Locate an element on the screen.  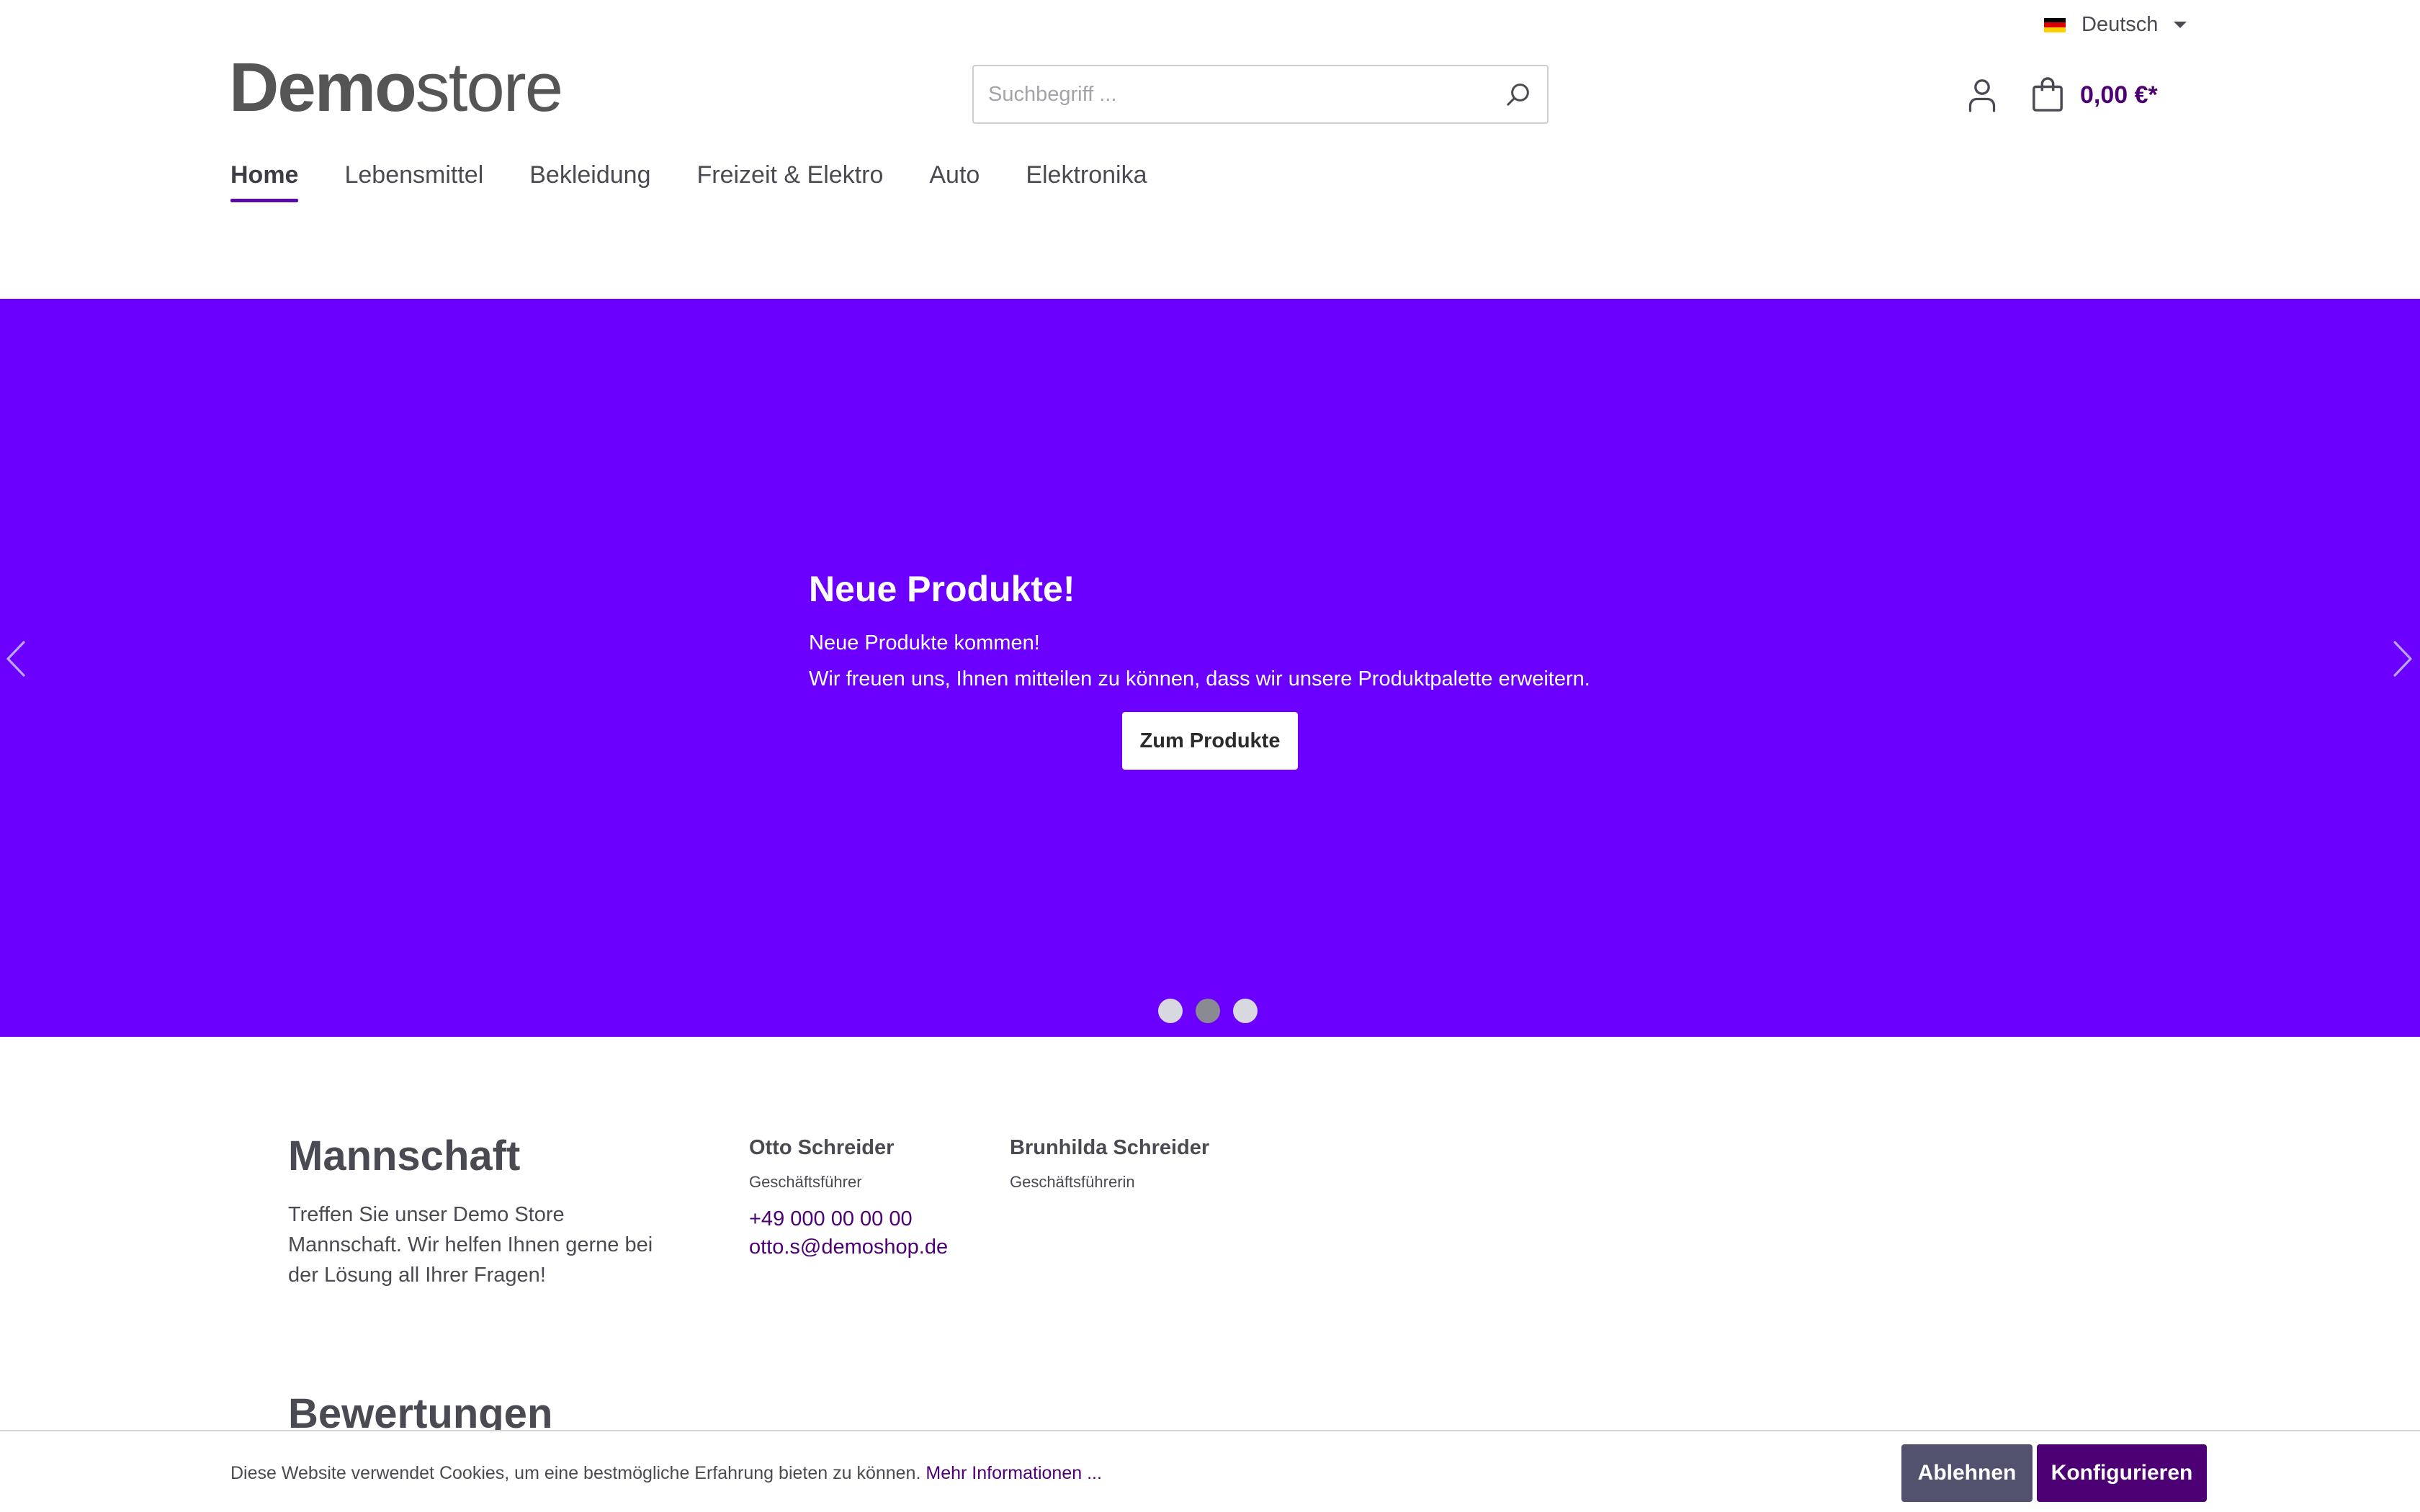
slider-prev-button is located at coordinates (15, 658).